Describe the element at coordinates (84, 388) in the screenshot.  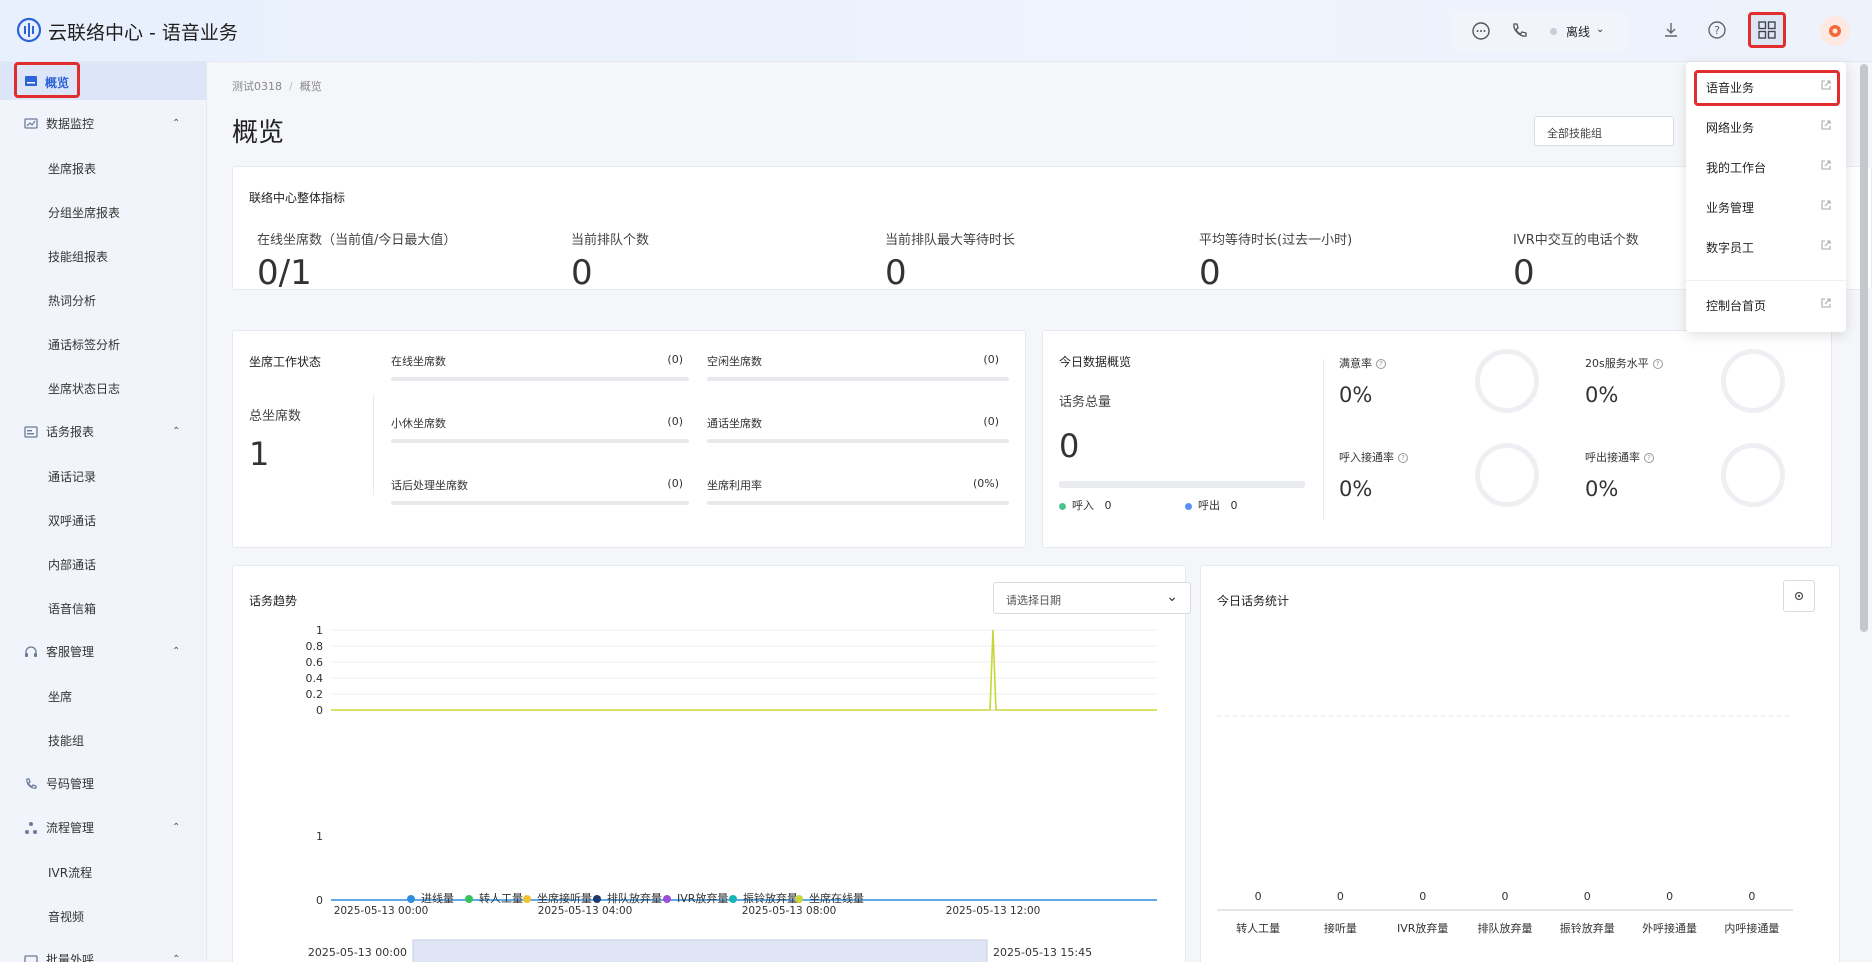
I see `sidebar-item-agent-status-log: 坐席状态日志` at that location.